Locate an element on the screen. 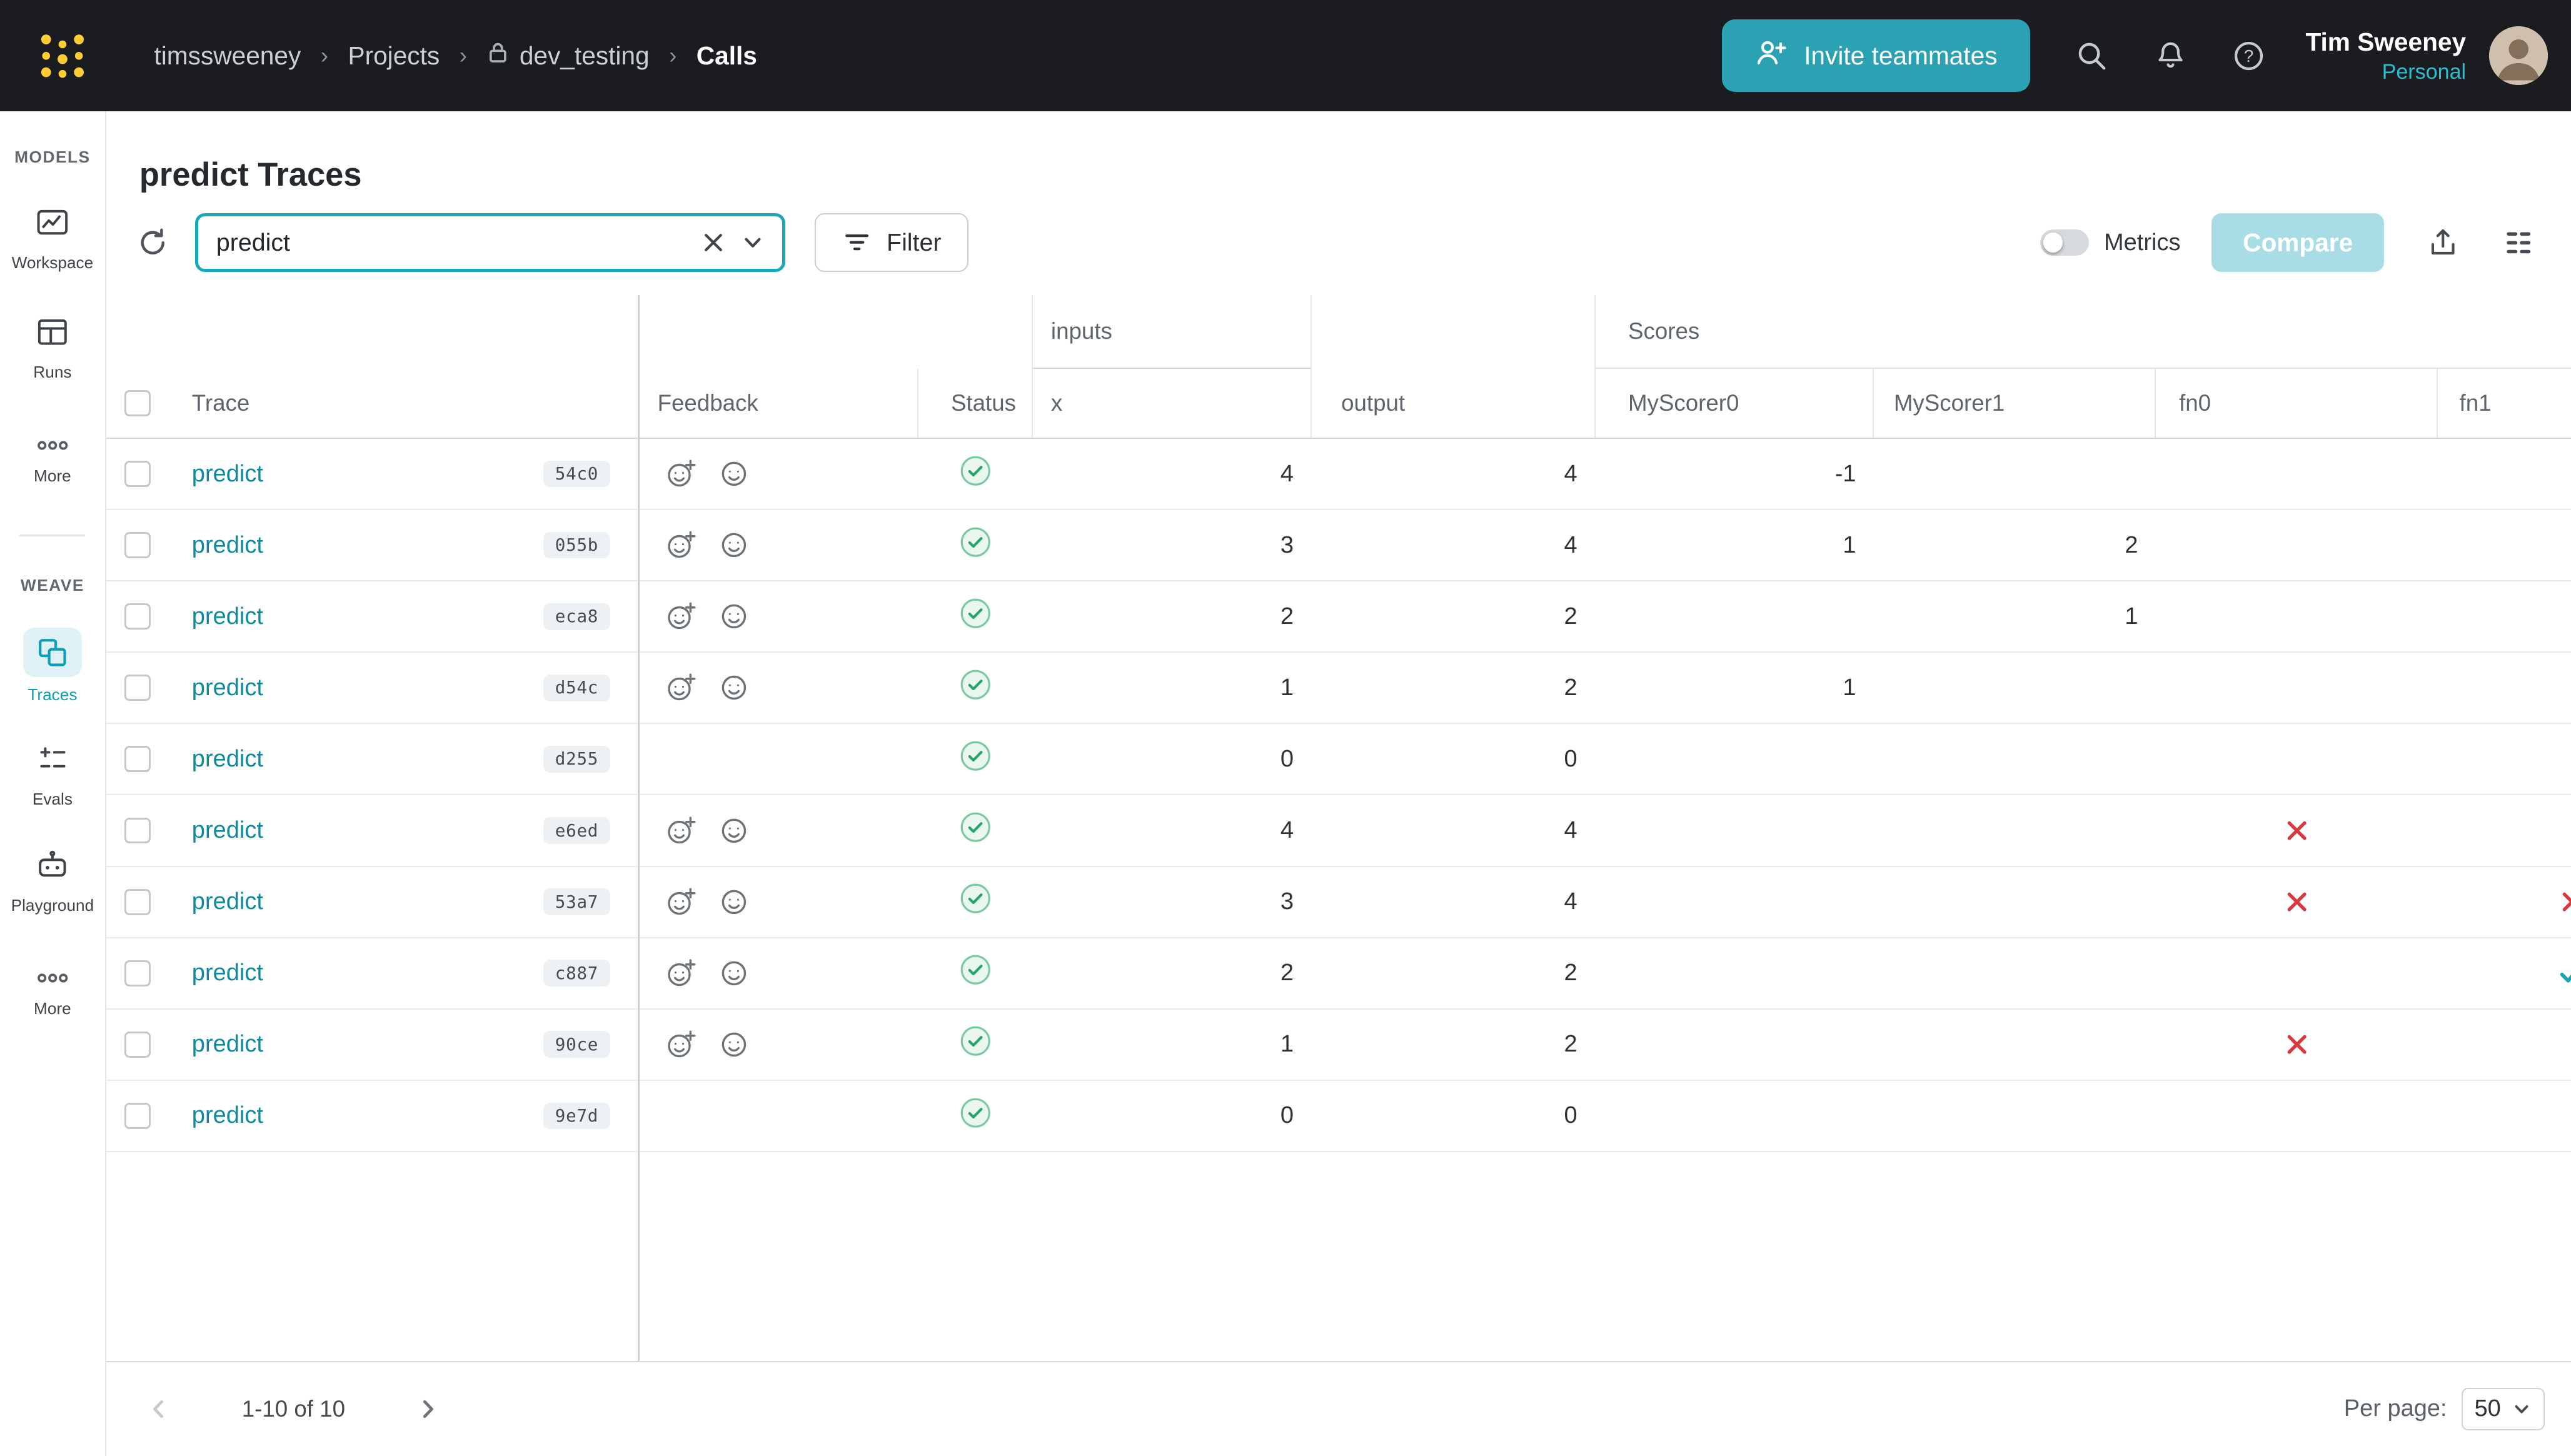 The height and width of the screenshot is (1456, 2571). column-header-fn1: fn1 is located at coordinates (2504, 403).